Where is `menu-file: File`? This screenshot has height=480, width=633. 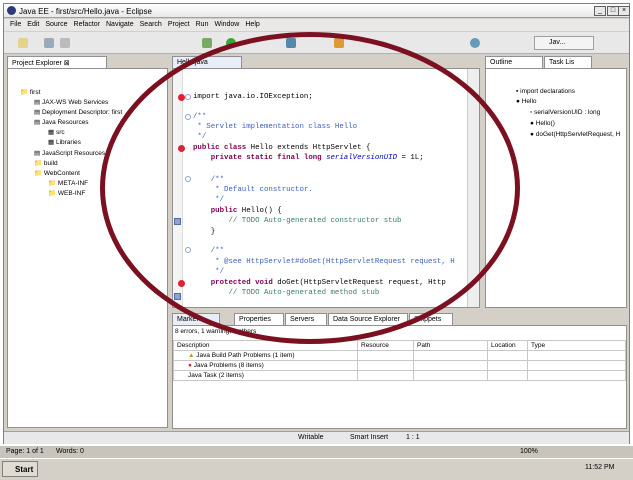 menu-file: File is located at coordinates (15, 24).